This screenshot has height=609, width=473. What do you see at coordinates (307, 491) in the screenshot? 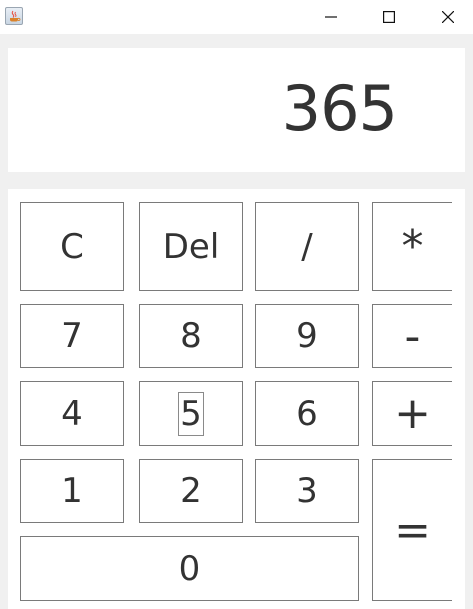
I see `digit-3-button: 3` at bounding box center [307, 491].